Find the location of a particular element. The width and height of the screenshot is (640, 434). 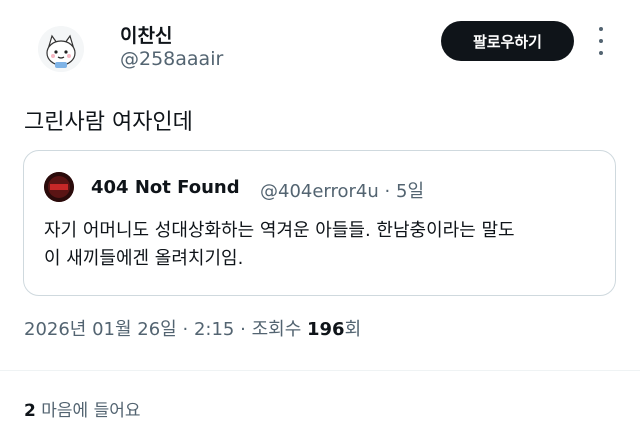

tweet-text: 그린사람 여자인데 is located at coordinates (108, 122).